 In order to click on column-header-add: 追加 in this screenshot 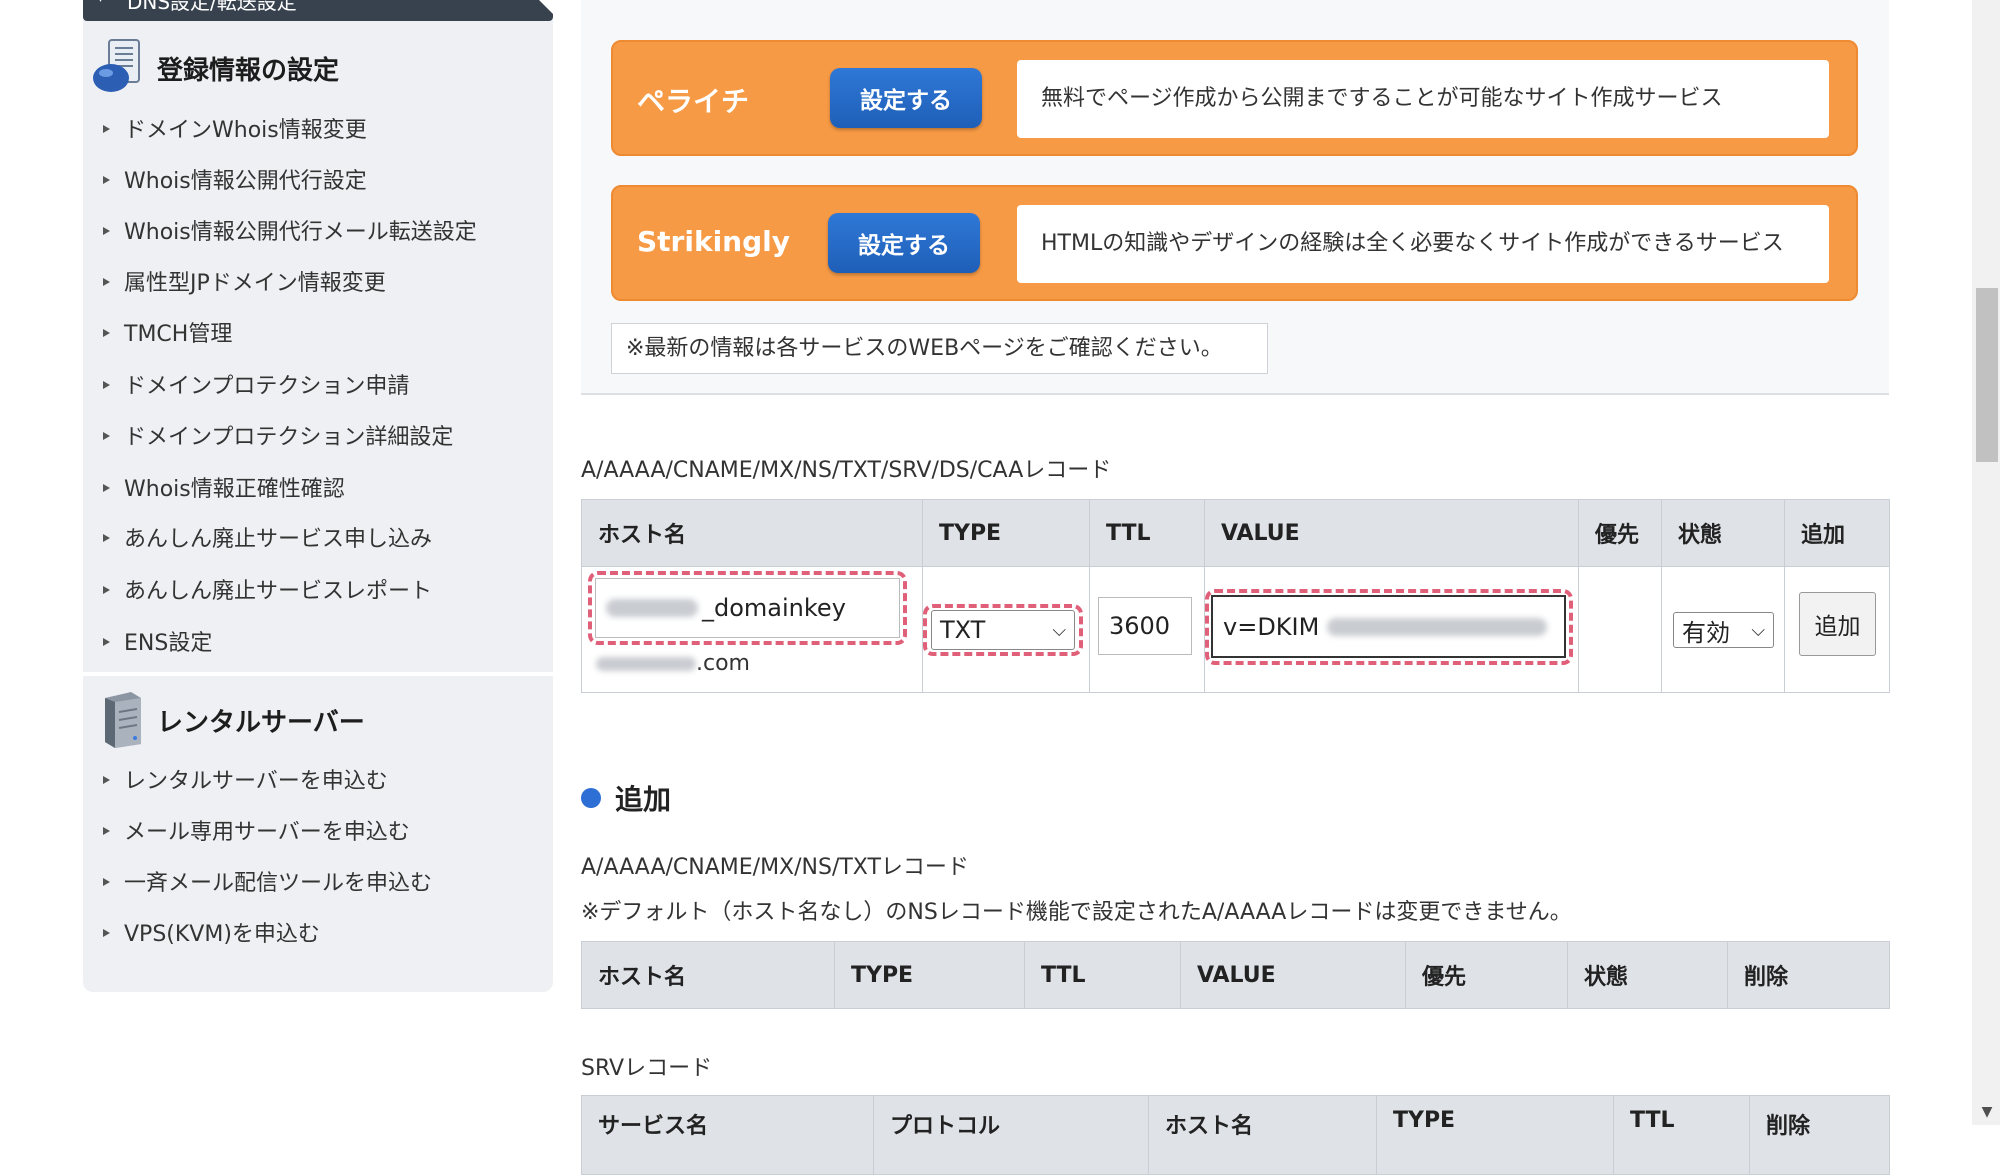, I will do `click(1837, 533)`.